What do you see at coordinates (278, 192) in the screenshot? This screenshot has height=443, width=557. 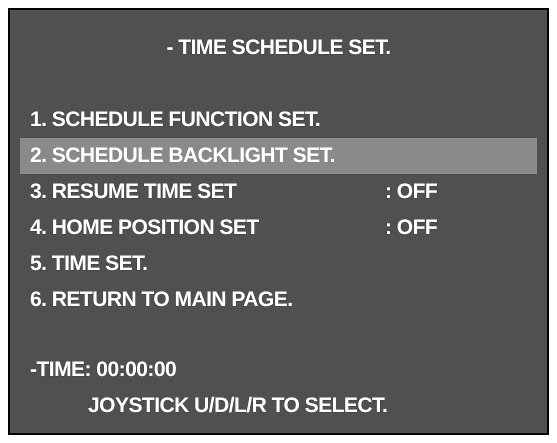 I see `menu-item: 3. RESUME TIME SET : OFF` at bounding box center [278, 192].